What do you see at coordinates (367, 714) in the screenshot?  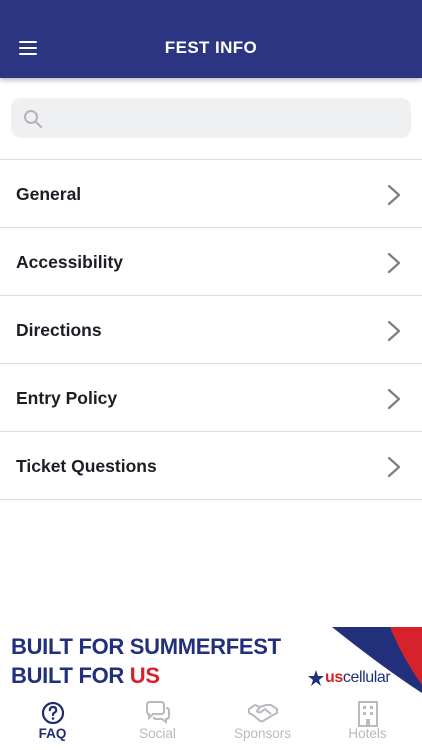 I see `building-icon` at bounding box center [367, 714].